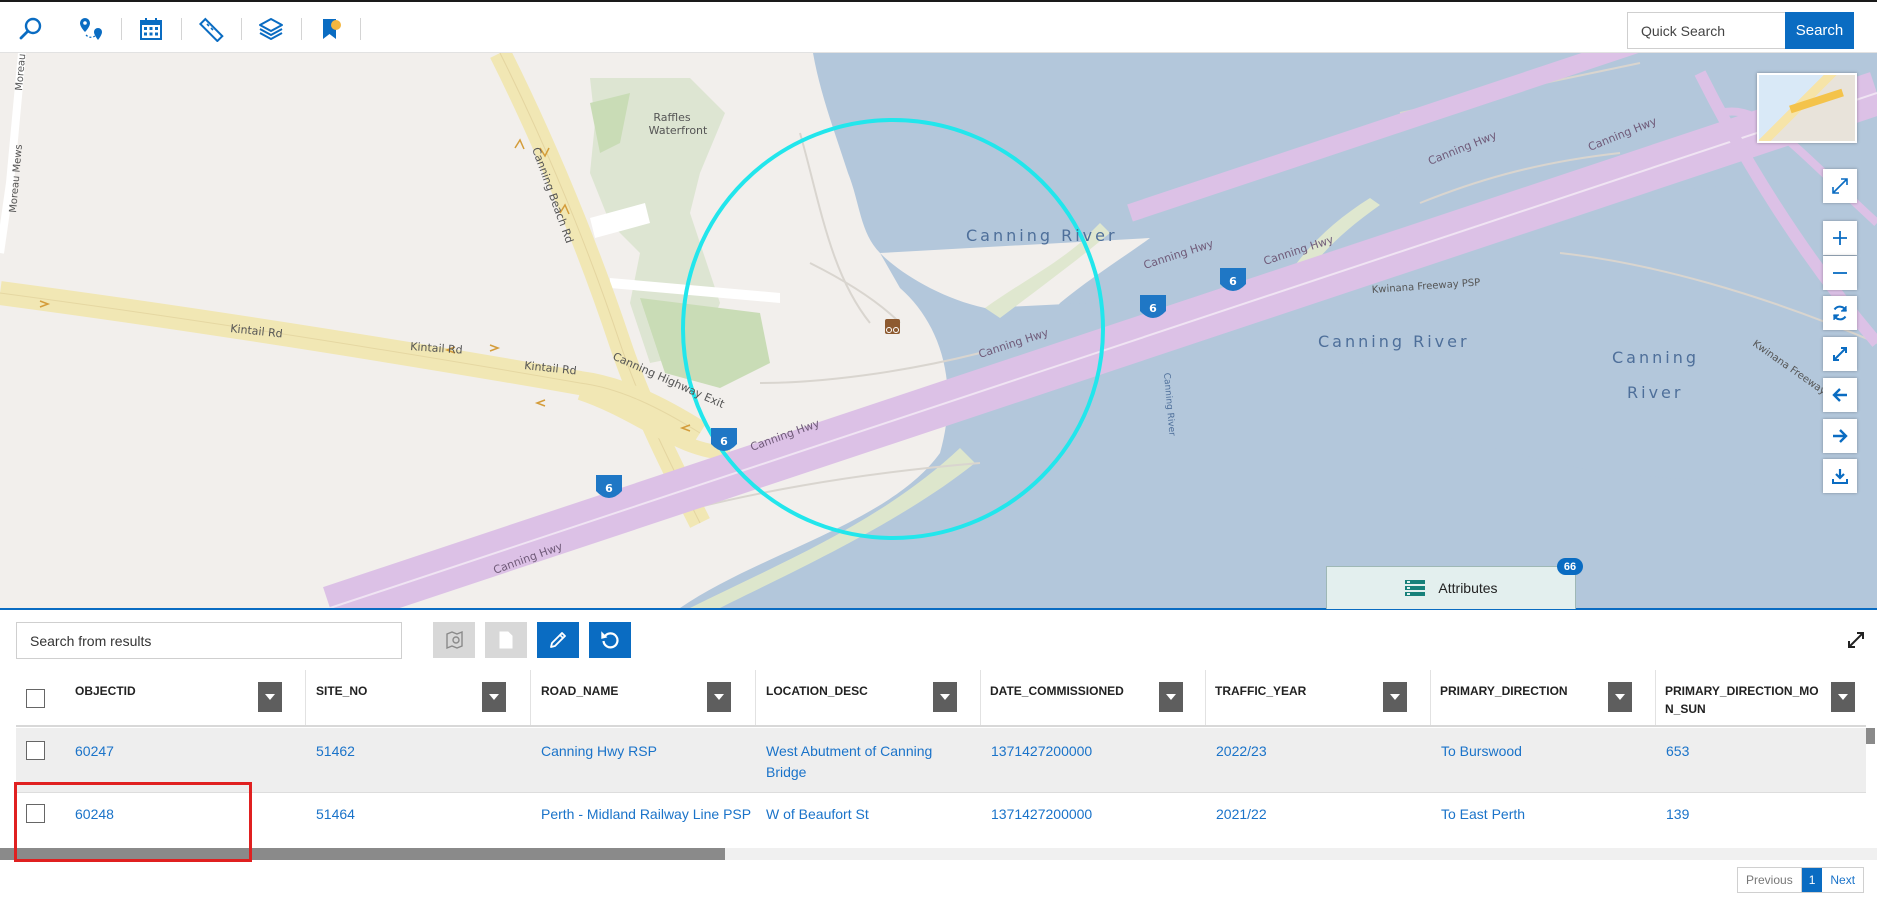 The image size is (1877, 898). What do you see at coordinates (1483, 814) in the screenshot?
I see `cell-primary-direction: To East Perth` at bounding box center [1483, 814].